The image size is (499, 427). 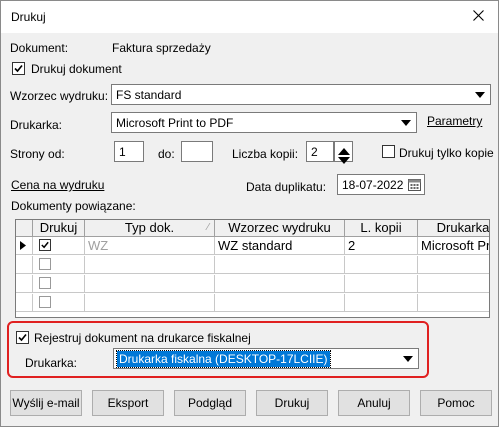 I want to click on column-header: L. kopii, so click(x=381, y=228).